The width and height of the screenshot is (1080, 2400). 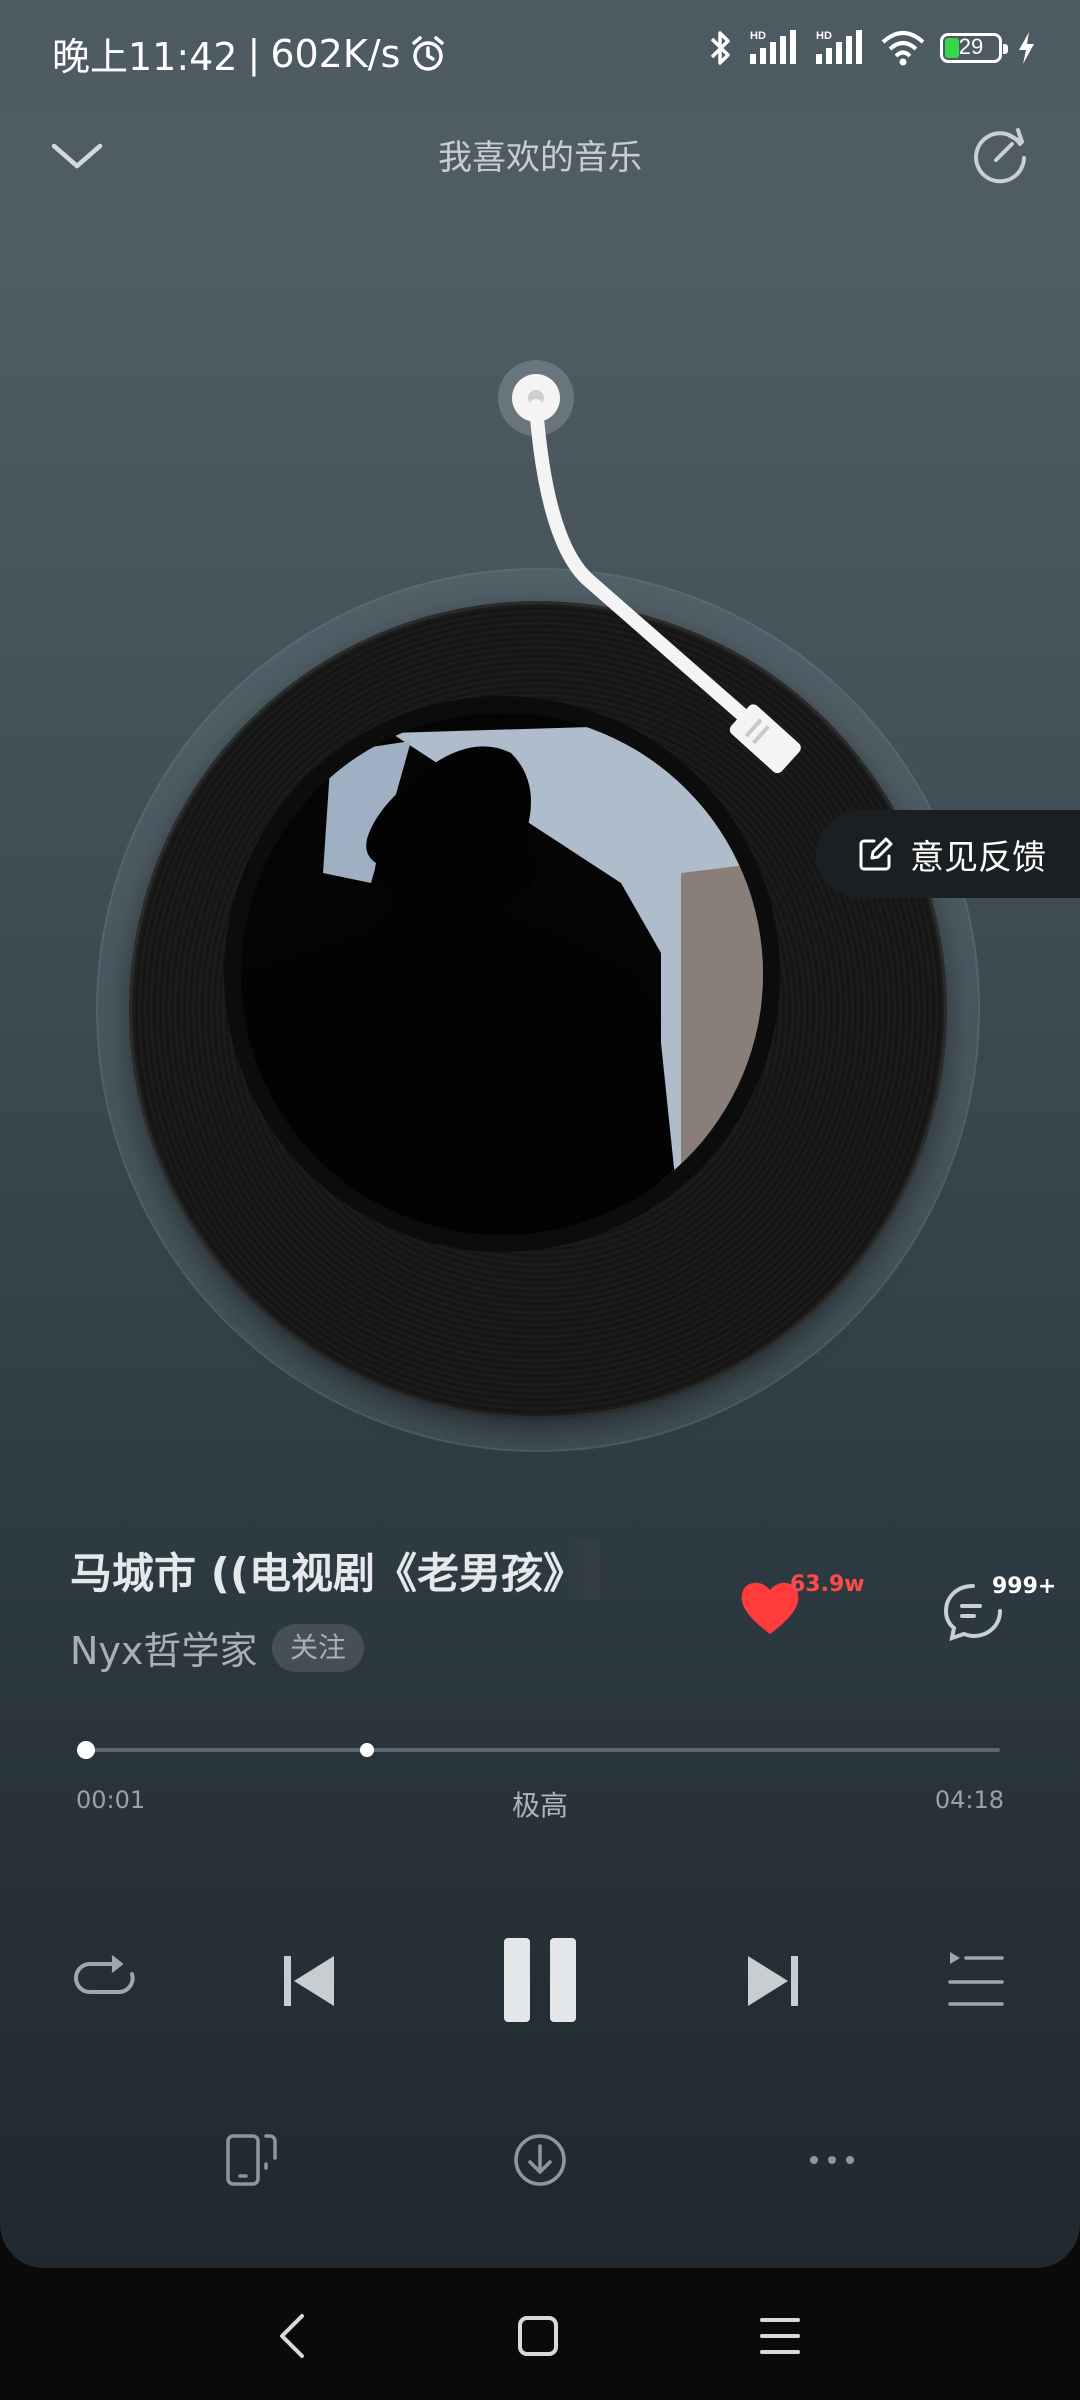 I want to click on next-icon, so click(x=773, y=1981).